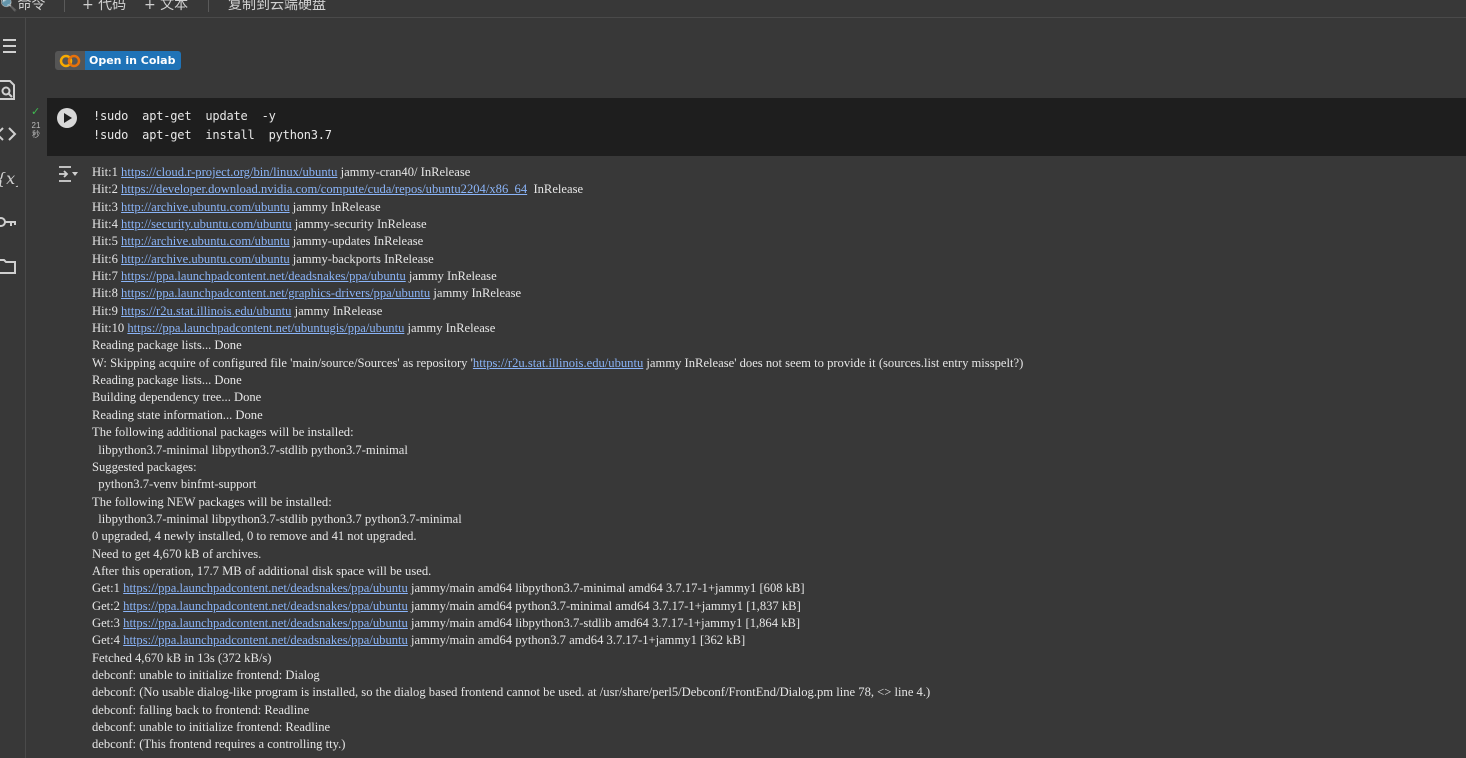 The width and height of the screenshot is (1466, 758). I want to click on code-line: !sudo apt-get install python3.7, so click(212, 135).